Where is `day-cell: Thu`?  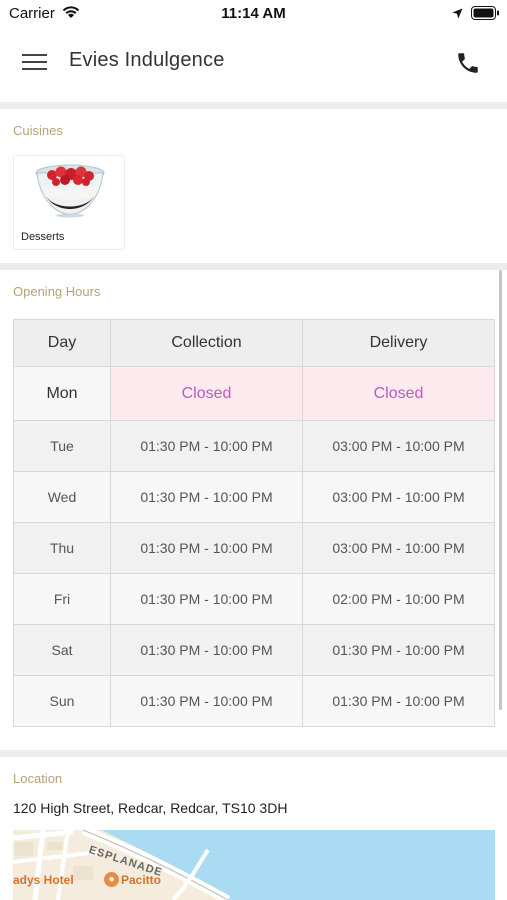 day-cell: Thu is located at coordinates (62, 548).